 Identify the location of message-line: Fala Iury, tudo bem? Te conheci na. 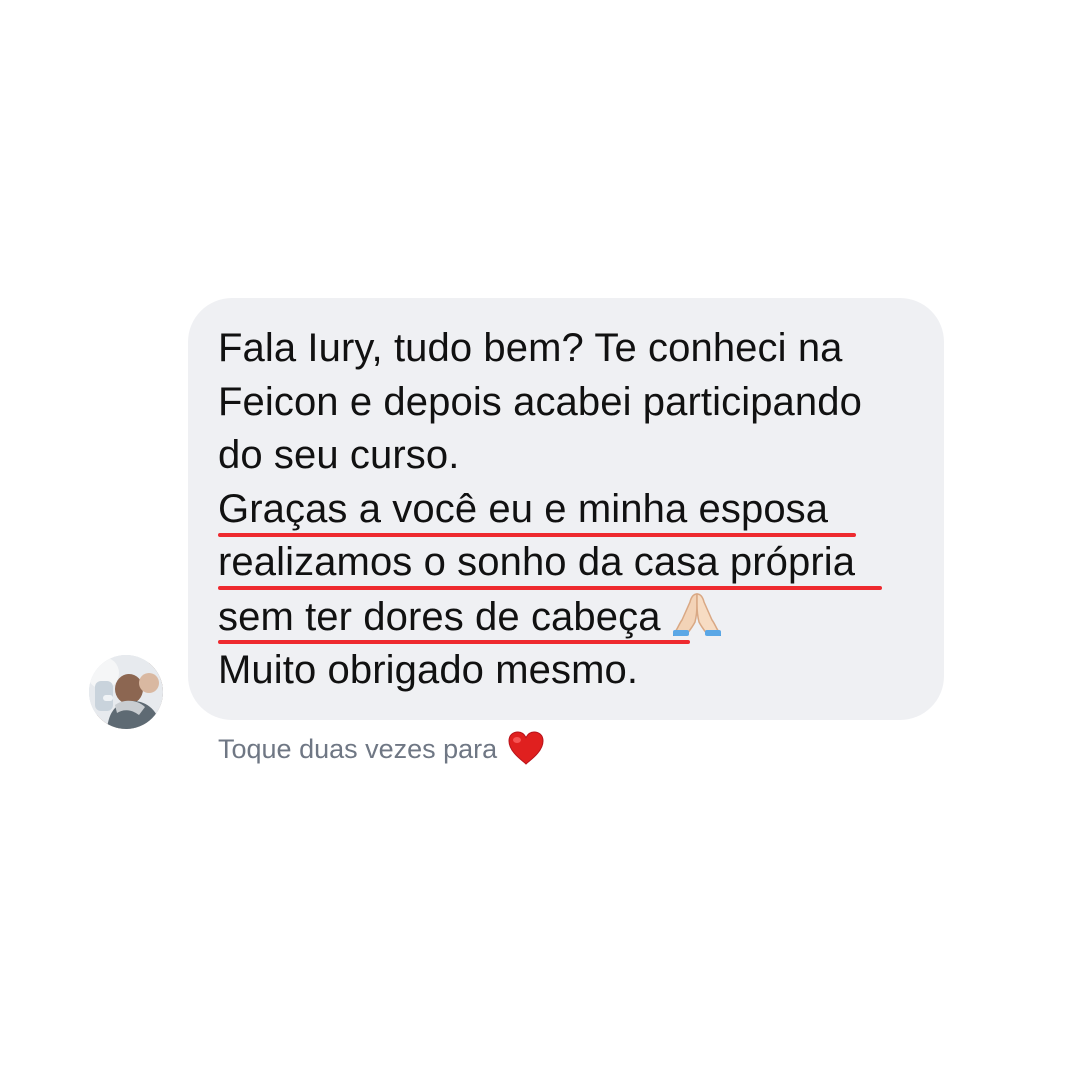
(530, 348).